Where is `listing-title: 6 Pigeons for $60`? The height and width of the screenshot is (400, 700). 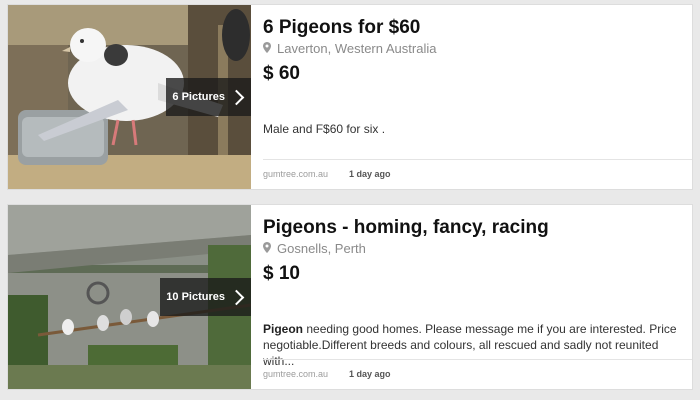 listing-title: 6 Pigeons for $60 is located at coordinates (341, 28).